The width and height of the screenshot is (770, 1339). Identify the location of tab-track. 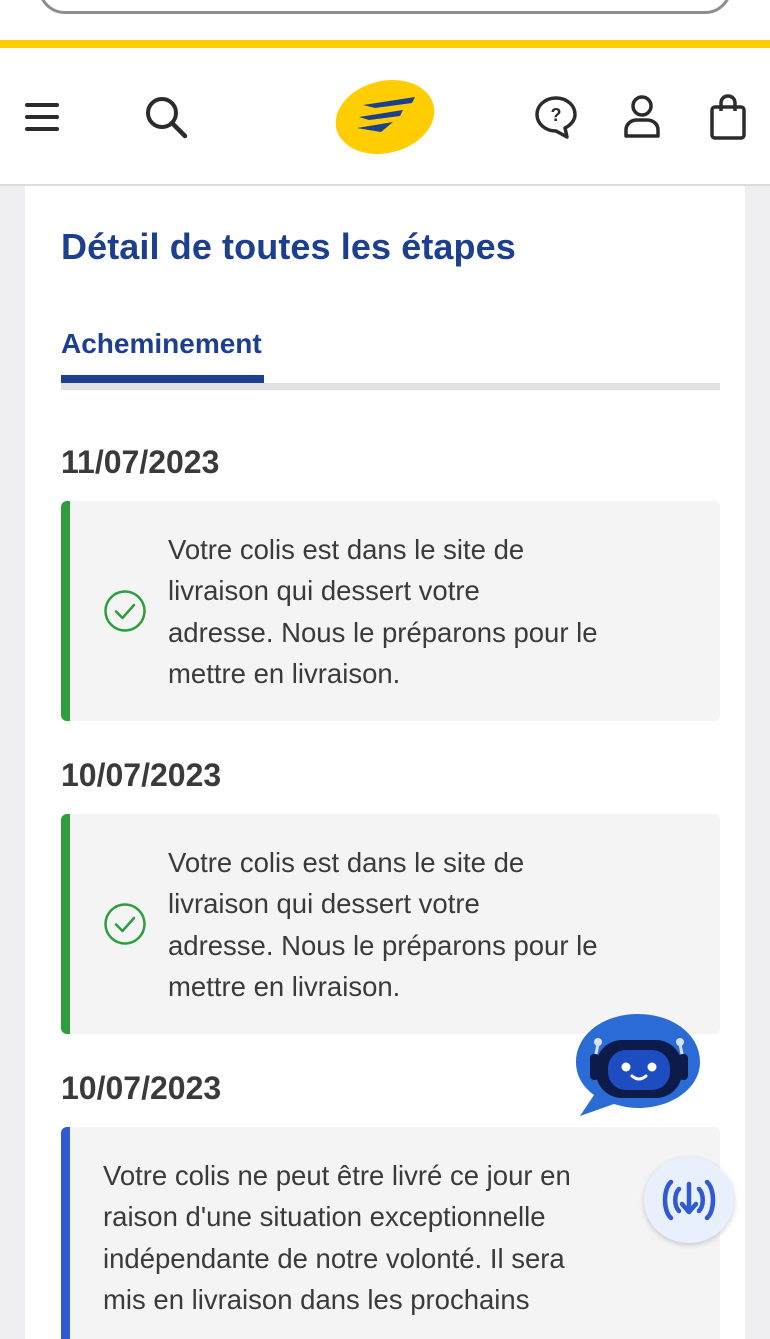
(390, 386).